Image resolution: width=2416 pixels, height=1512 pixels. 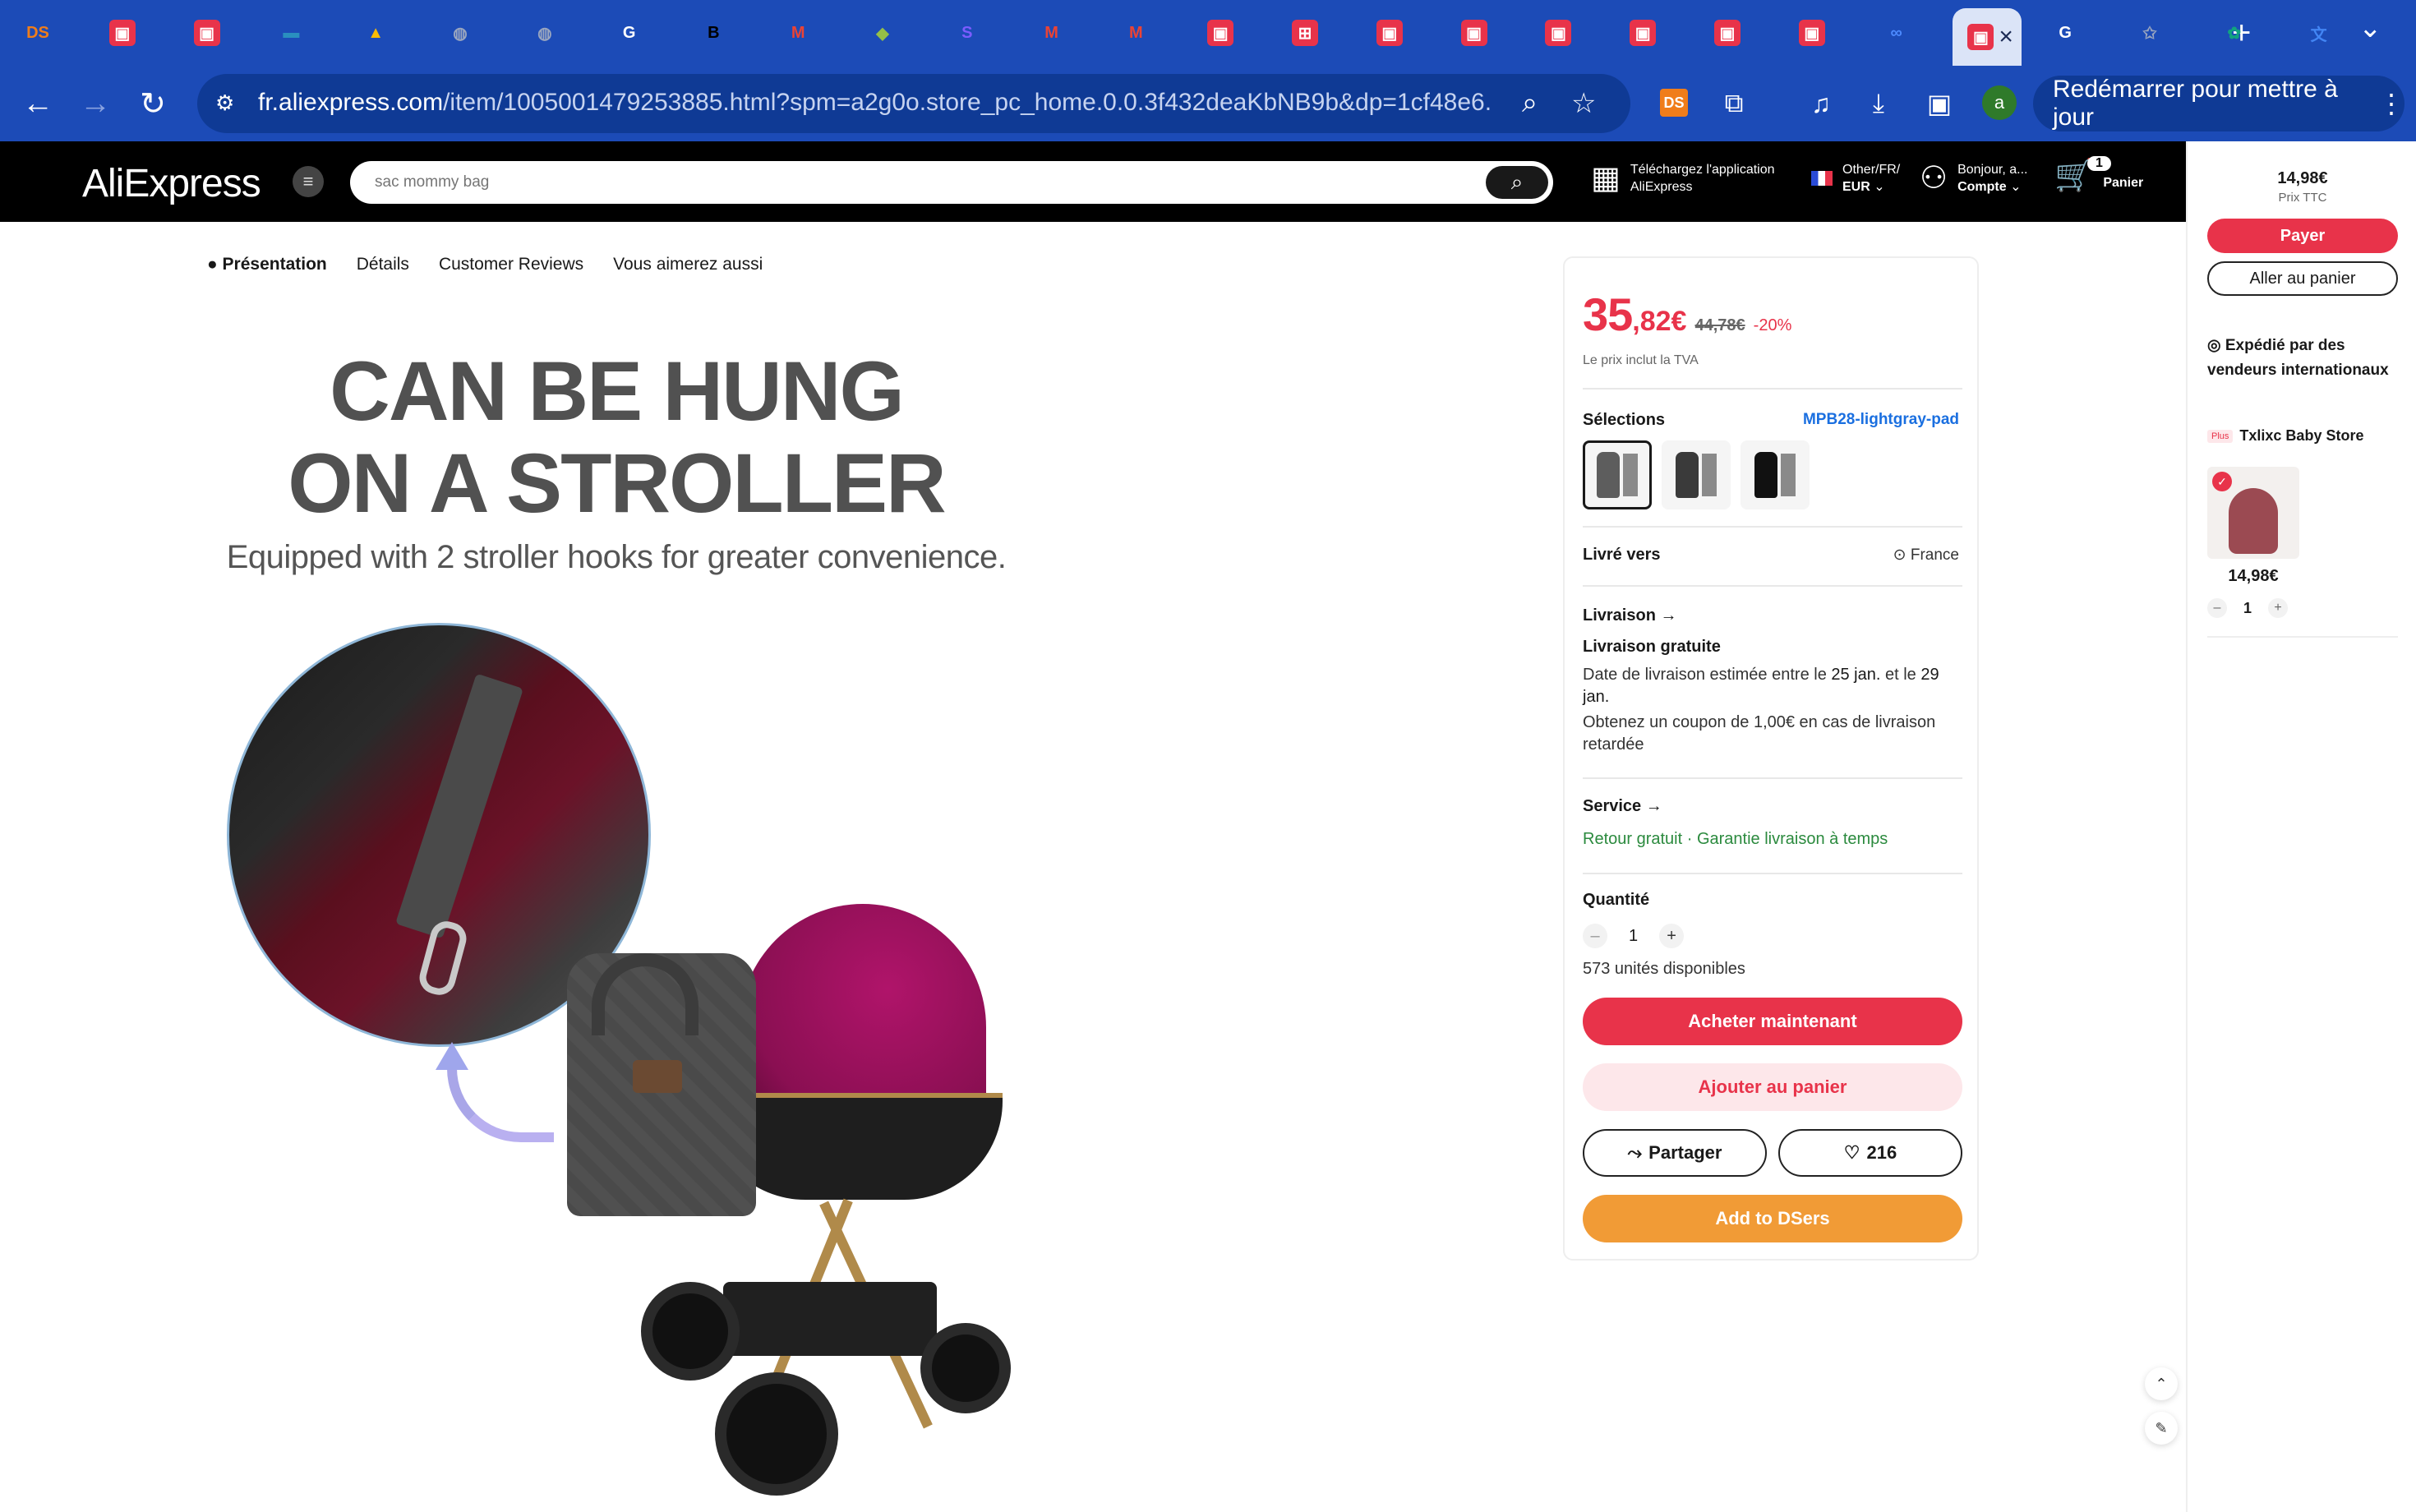 What do you see at coordinates (2161, 1428) in the screenshot?
I see `feedback-pencil-icon: ✎` at bounding box center [2161, 1428].